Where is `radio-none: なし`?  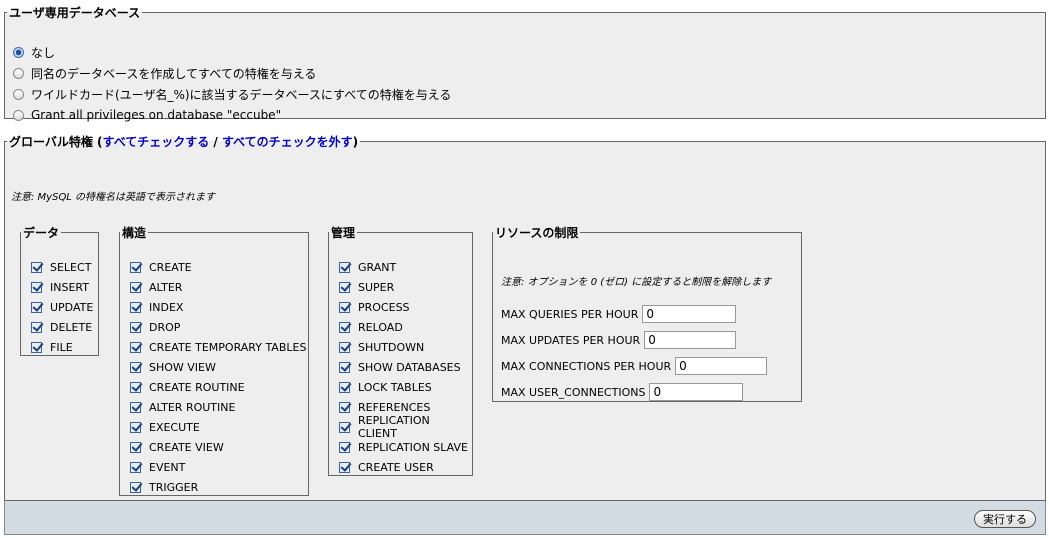
radio-none: なし is located at coordinates (34, 52).